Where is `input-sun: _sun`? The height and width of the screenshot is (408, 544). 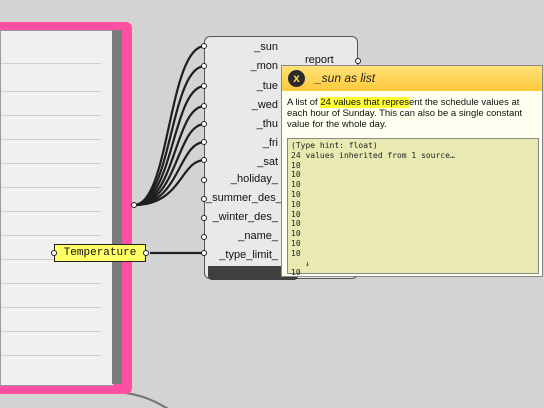 input-sun: _sun is located at coordinates (242, 47).